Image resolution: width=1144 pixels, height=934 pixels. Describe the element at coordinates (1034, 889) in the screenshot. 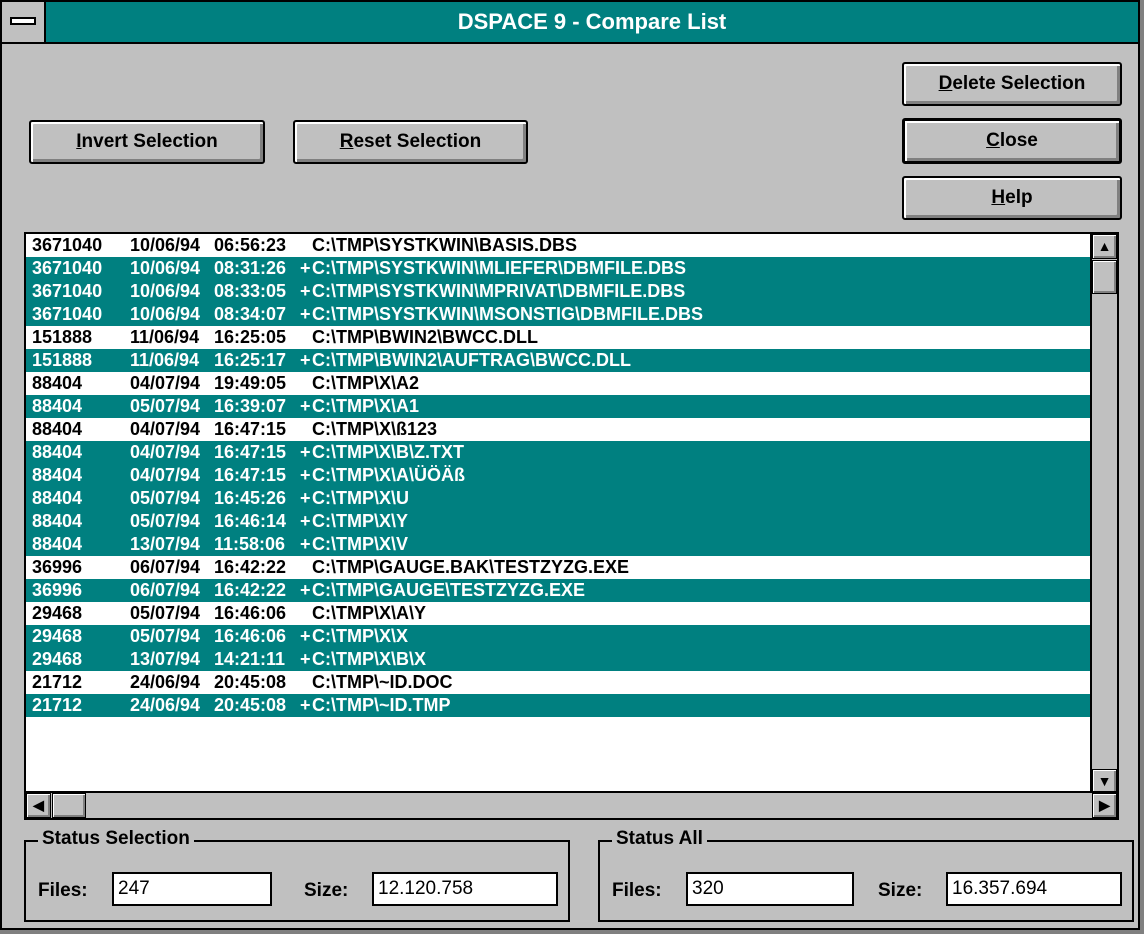

I see `all-size-field: 16.357.694` at that location.